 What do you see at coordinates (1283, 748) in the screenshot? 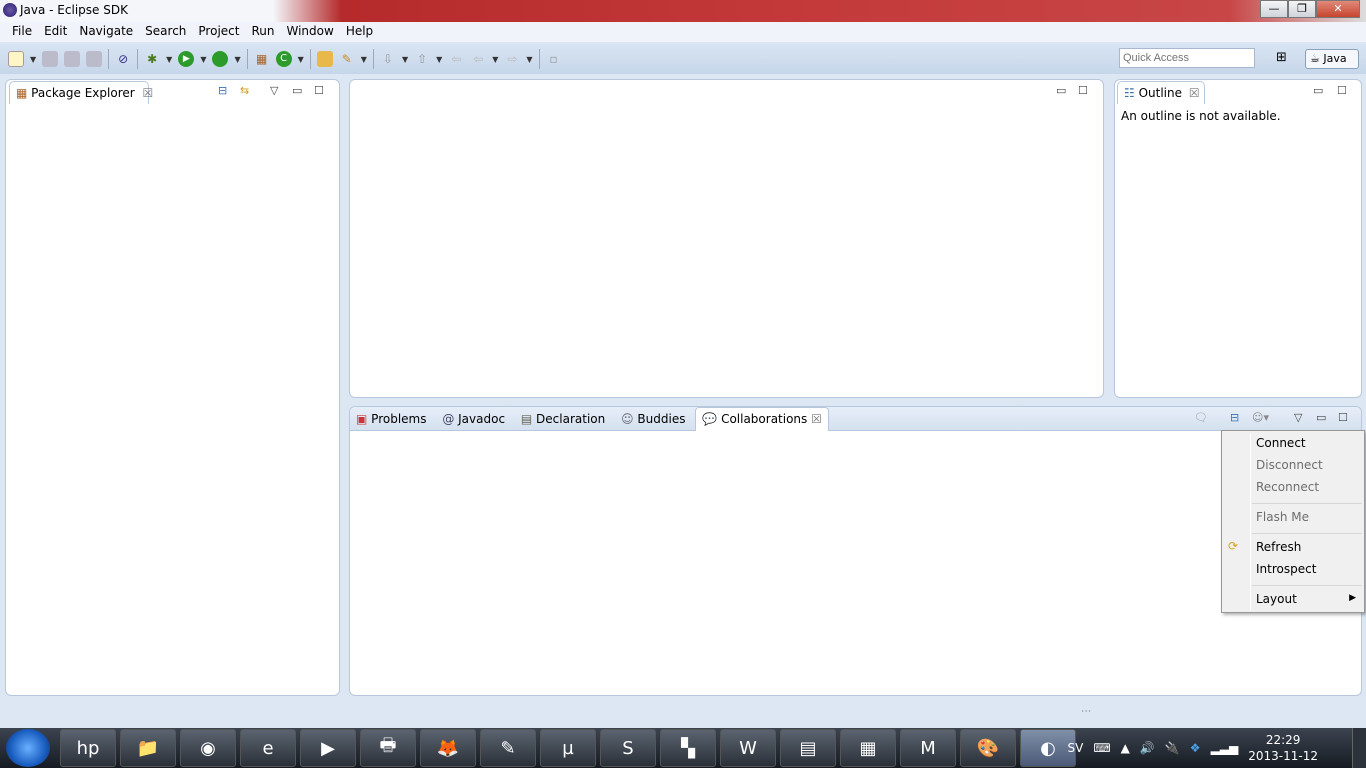
I see `clock: 22:29 2013-11-12` at bounding box center [1283, 748].